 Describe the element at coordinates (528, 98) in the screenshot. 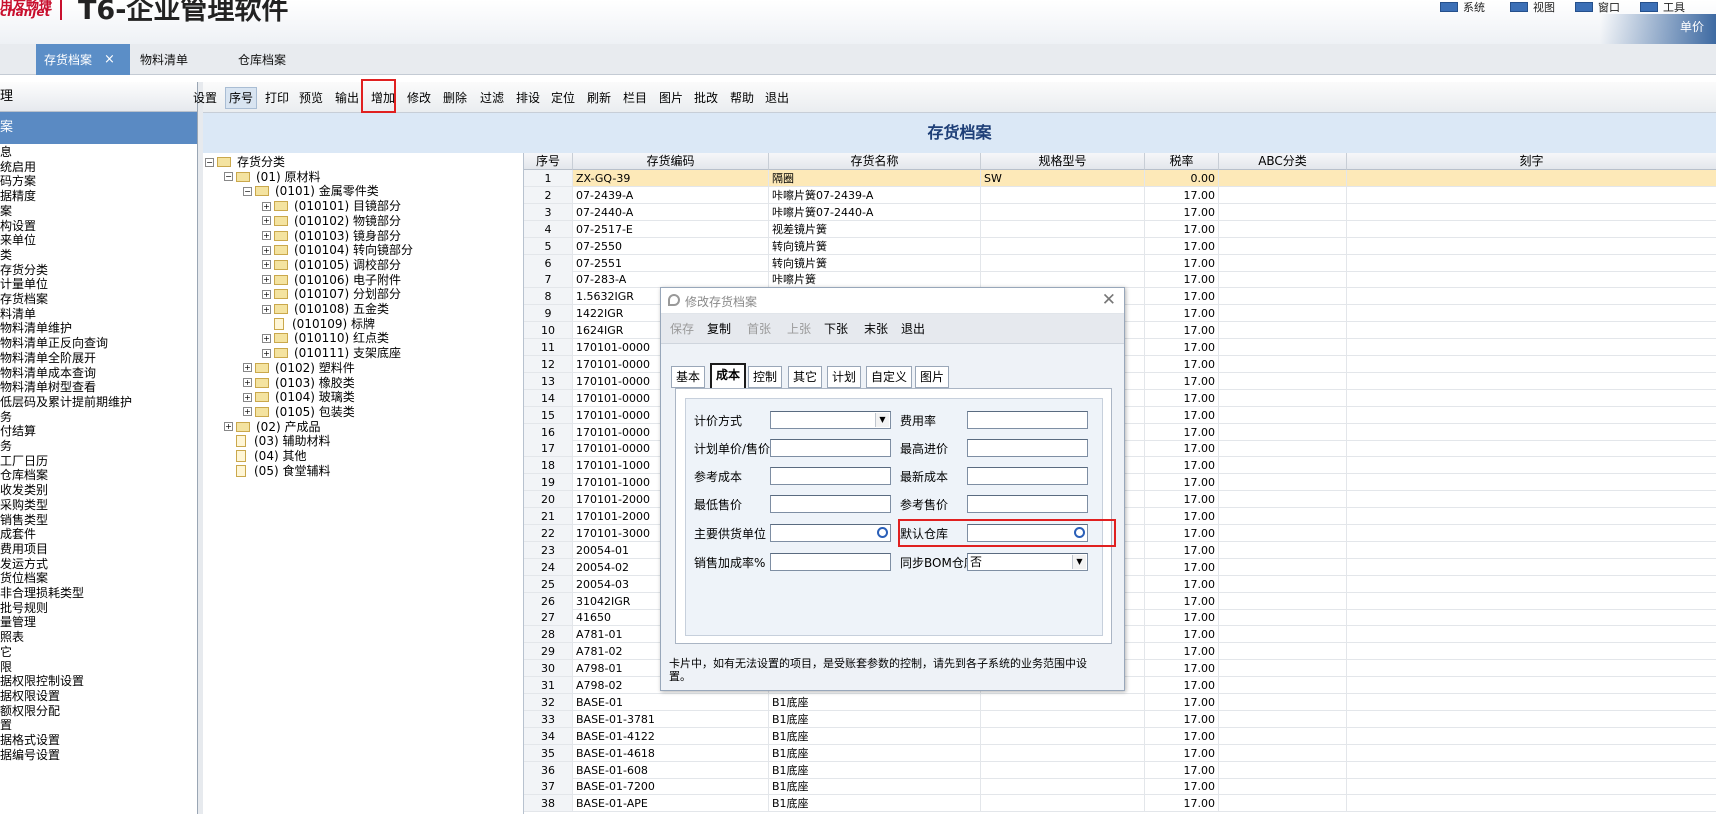

I see `toolbar-button-9: 排设` at that location.